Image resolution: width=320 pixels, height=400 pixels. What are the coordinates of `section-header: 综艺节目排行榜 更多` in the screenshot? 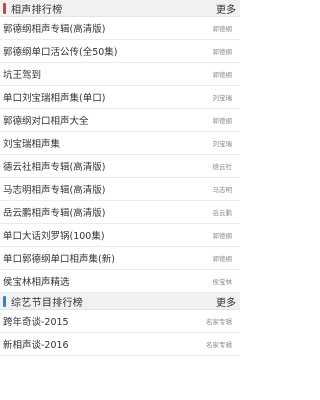 It's located at (120, 301).